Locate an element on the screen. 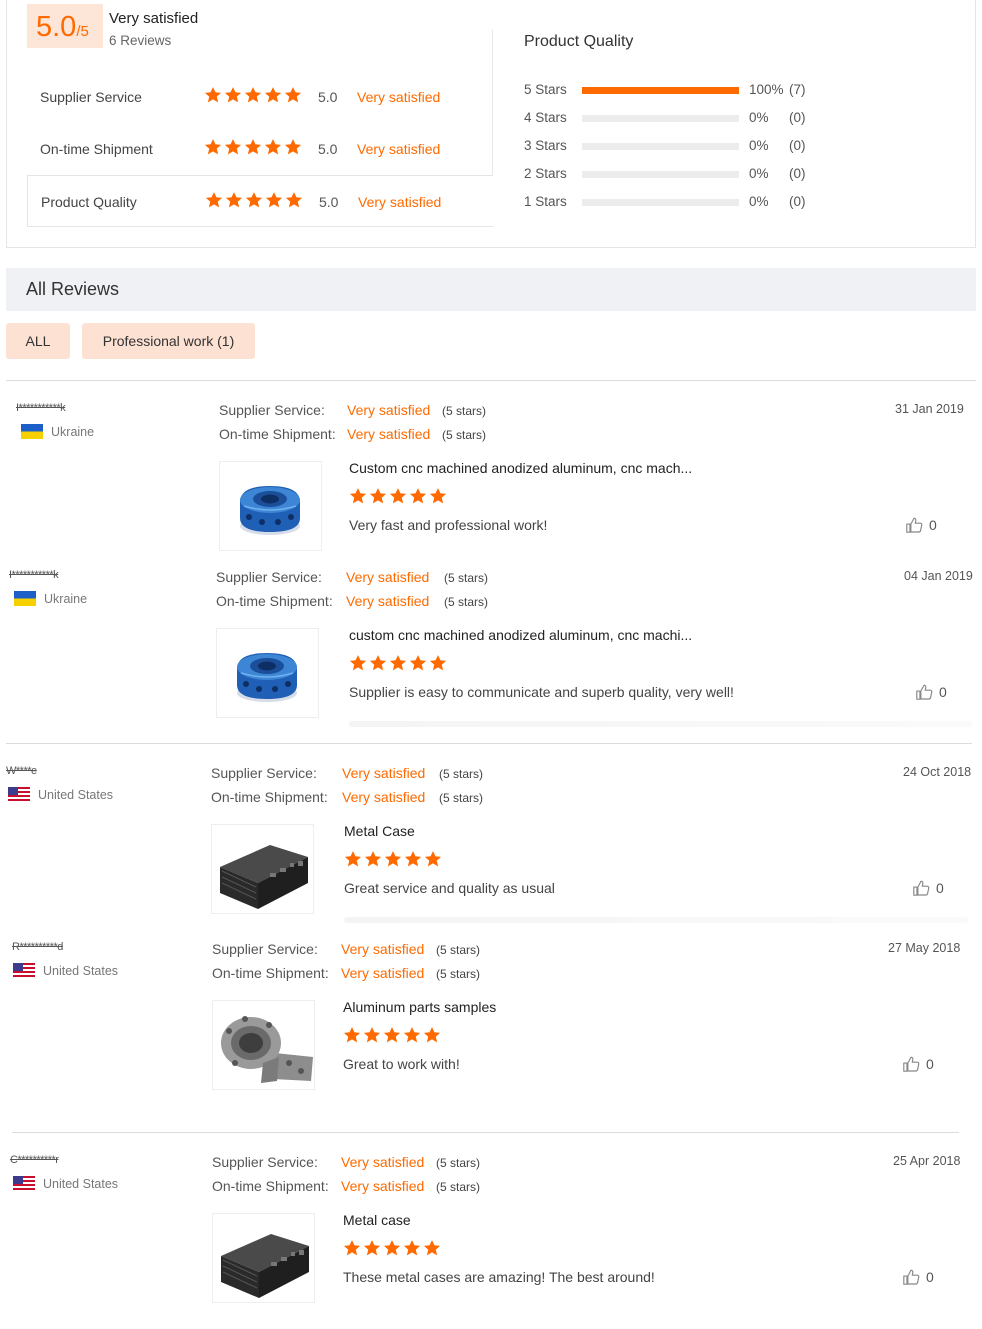  reviewer-country: Ukraine is located at coordinates (50, 598).